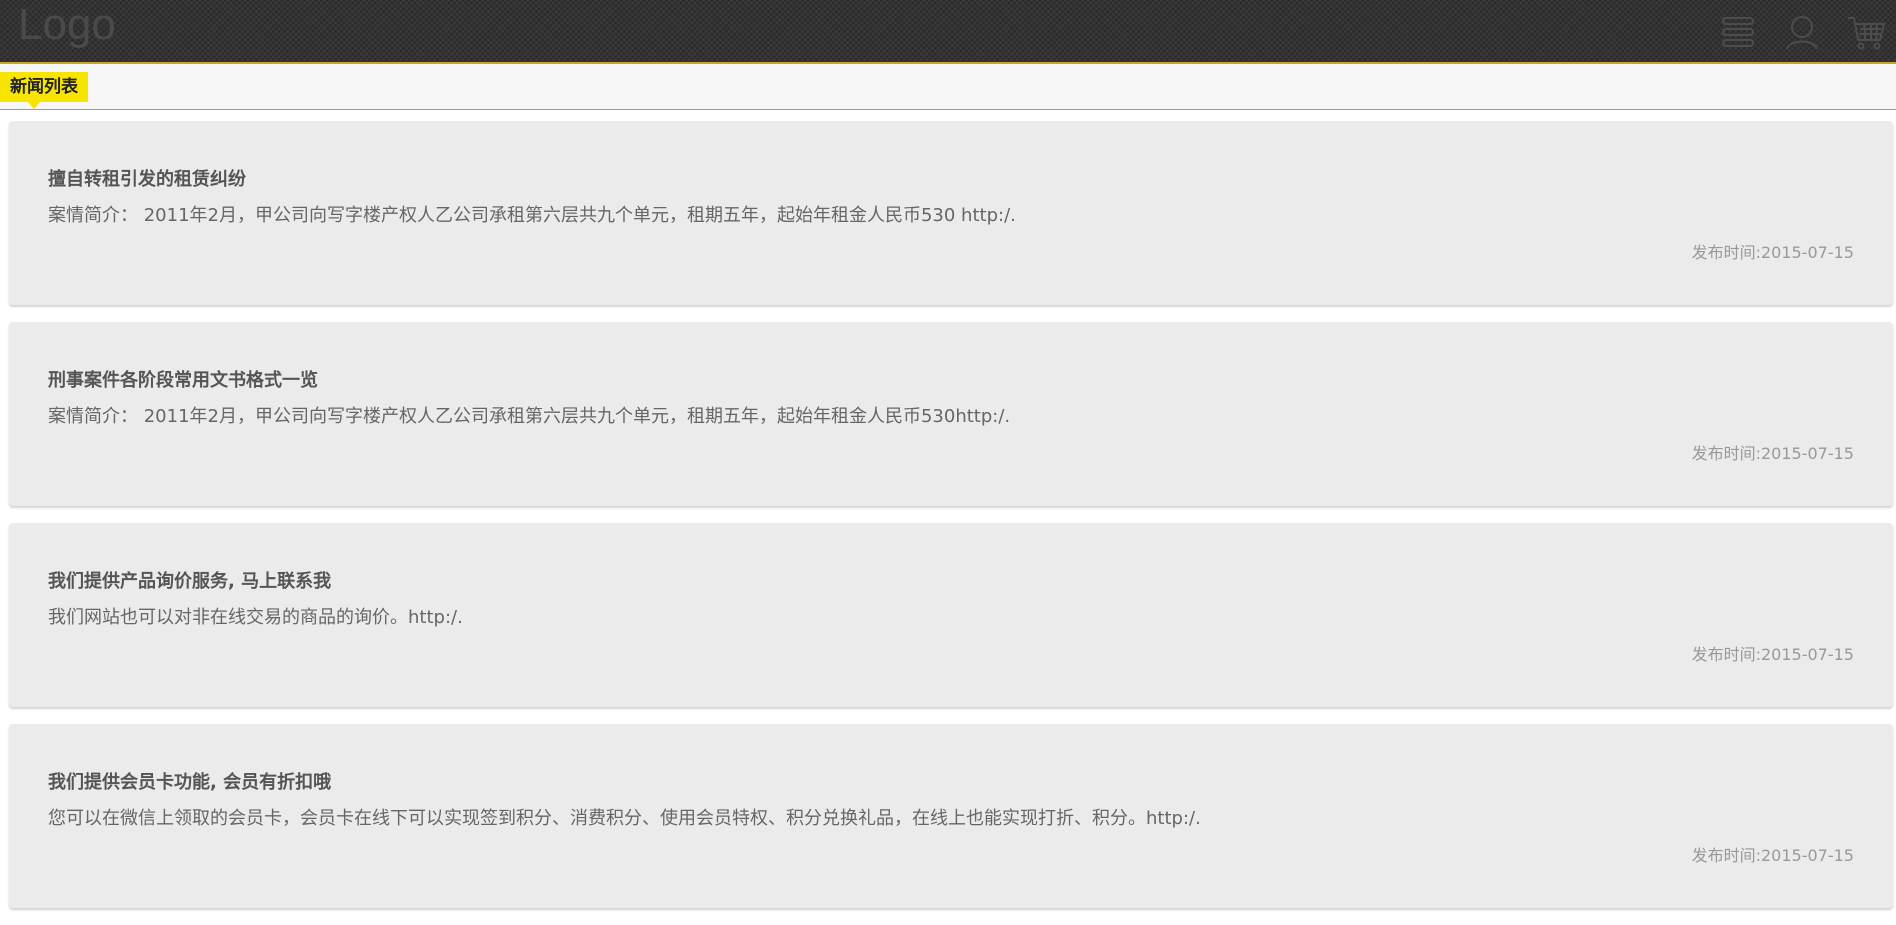  I want to click on section-tag-pointer, so click(34, 105).